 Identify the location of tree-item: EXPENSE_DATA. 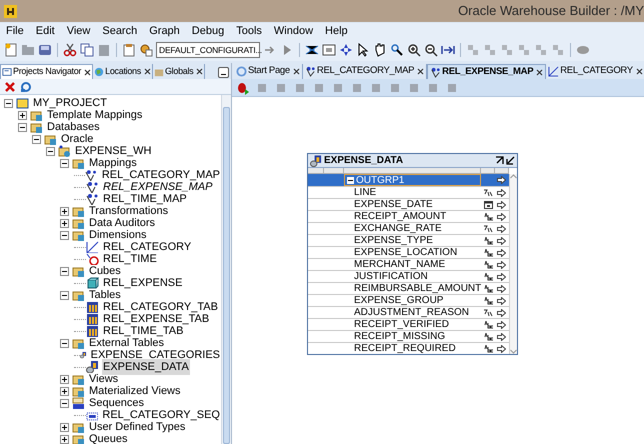
(146, 367).